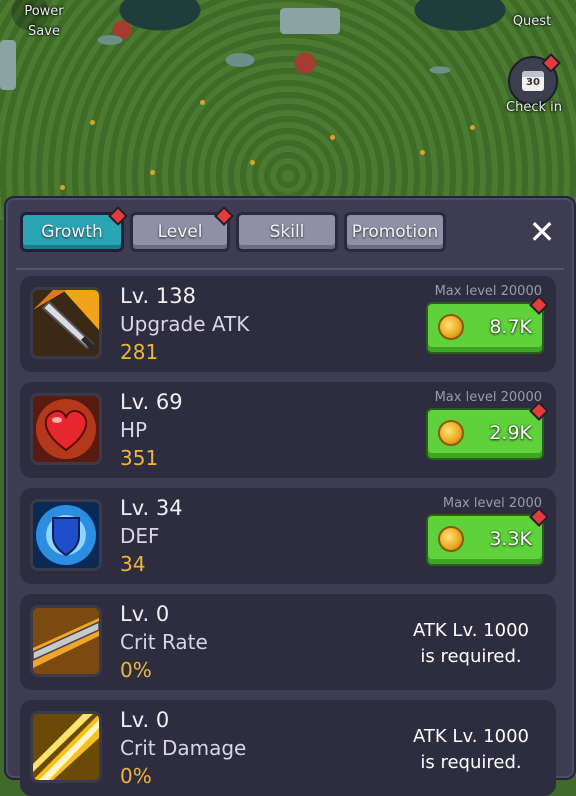  What do you see at coordinates (510, 539) in the screenshot?
I see `upgrade-cost: 3.3K` at bounding box center [510, 539].